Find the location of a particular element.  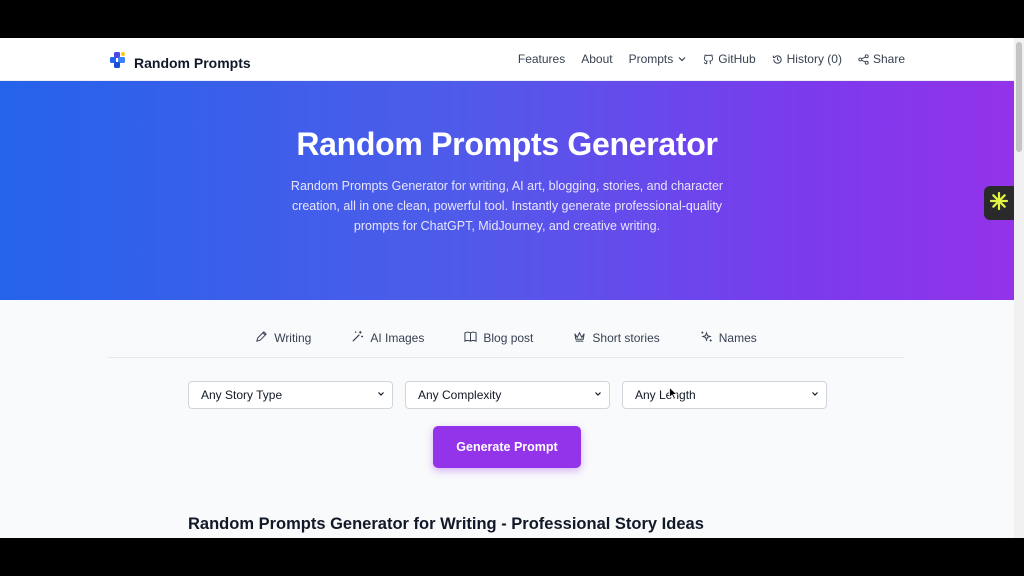

length-value: Any Length is located at coordinates (665, 395).